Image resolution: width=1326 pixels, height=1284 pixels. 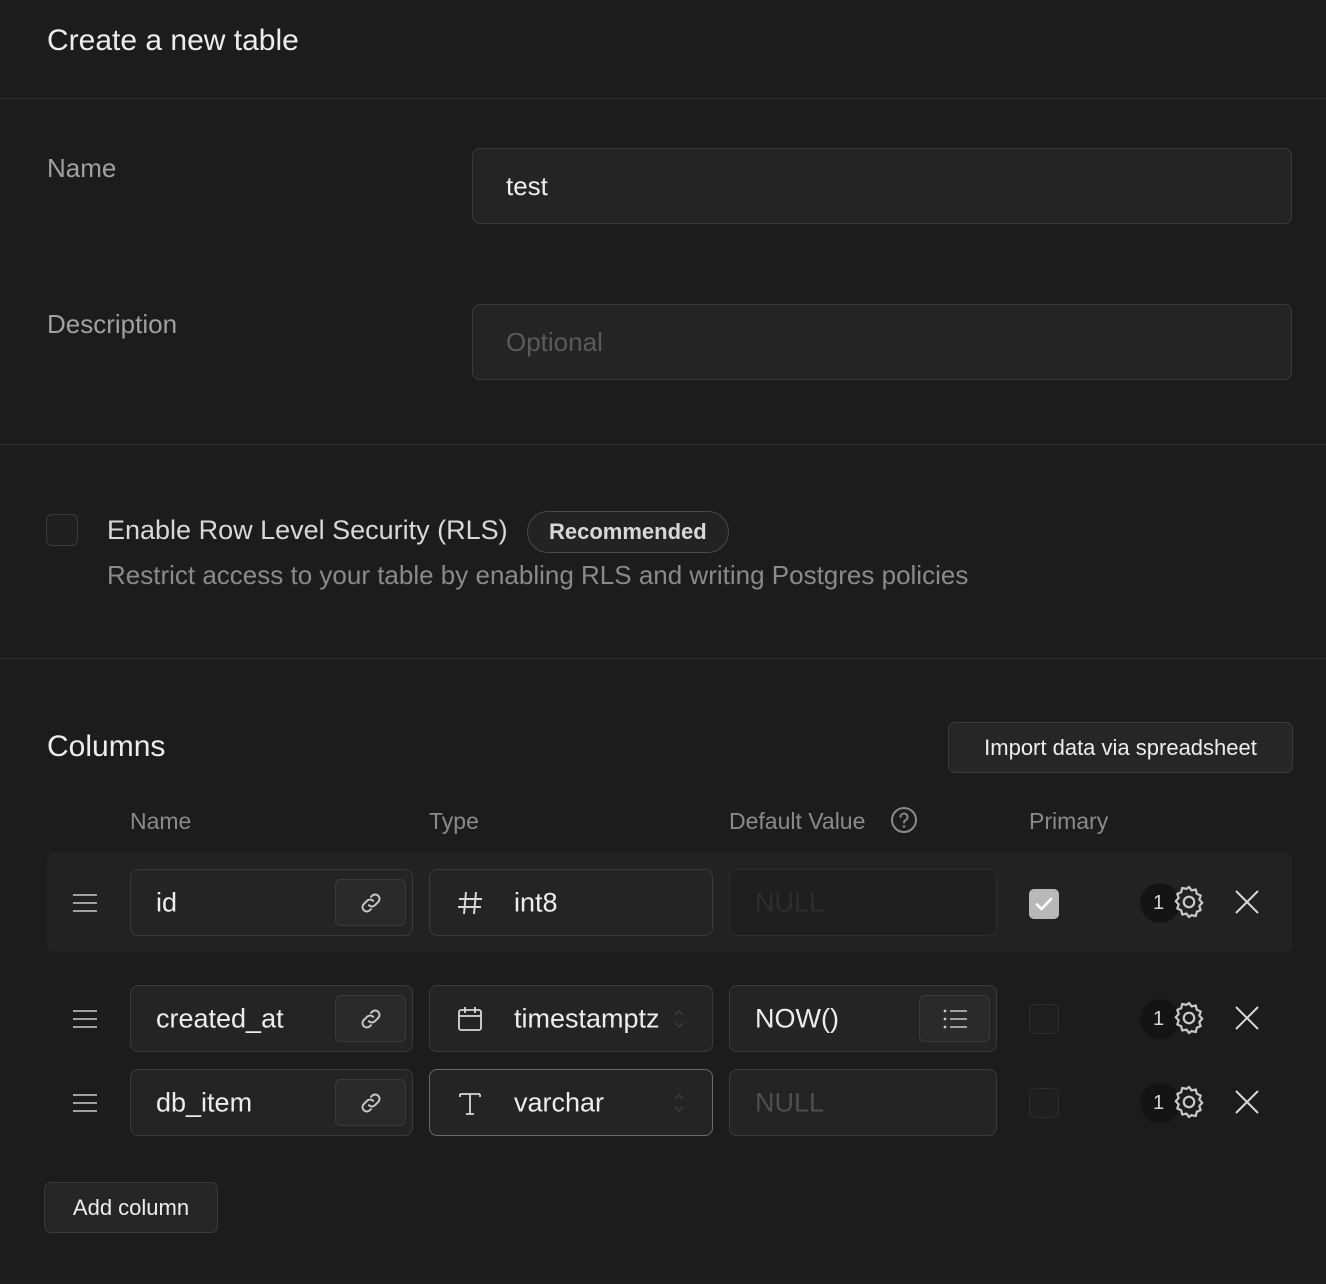 What do you see at coordinates (470, 1018) in the screenshot?
I see `calendar-icon` at bounding box center [470, 1018].